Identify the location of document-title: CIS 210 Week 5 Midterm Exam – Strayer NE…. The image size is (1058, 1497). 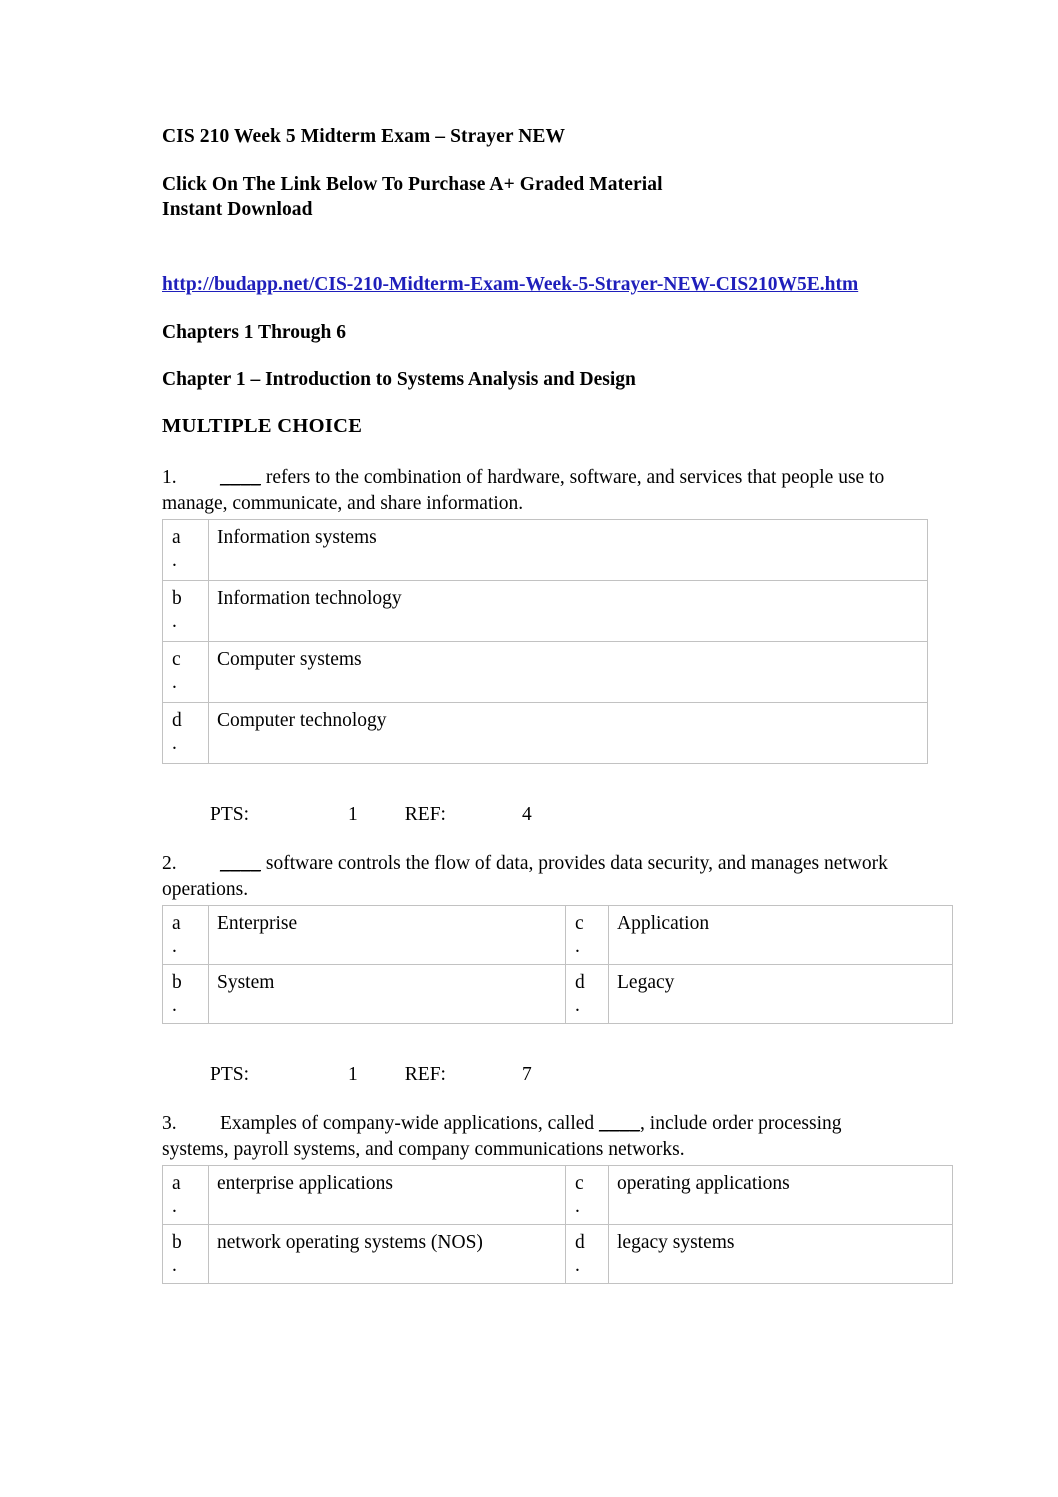
(364, 136).